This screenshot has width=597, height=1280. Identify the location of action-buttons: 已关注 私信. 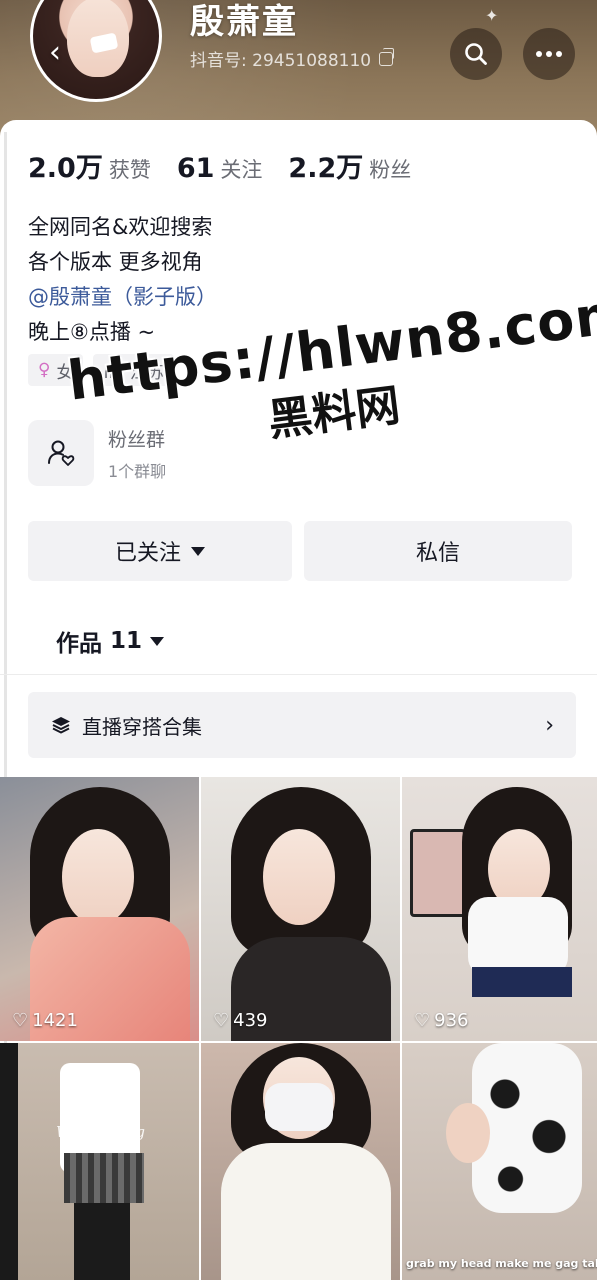
(300, 551).